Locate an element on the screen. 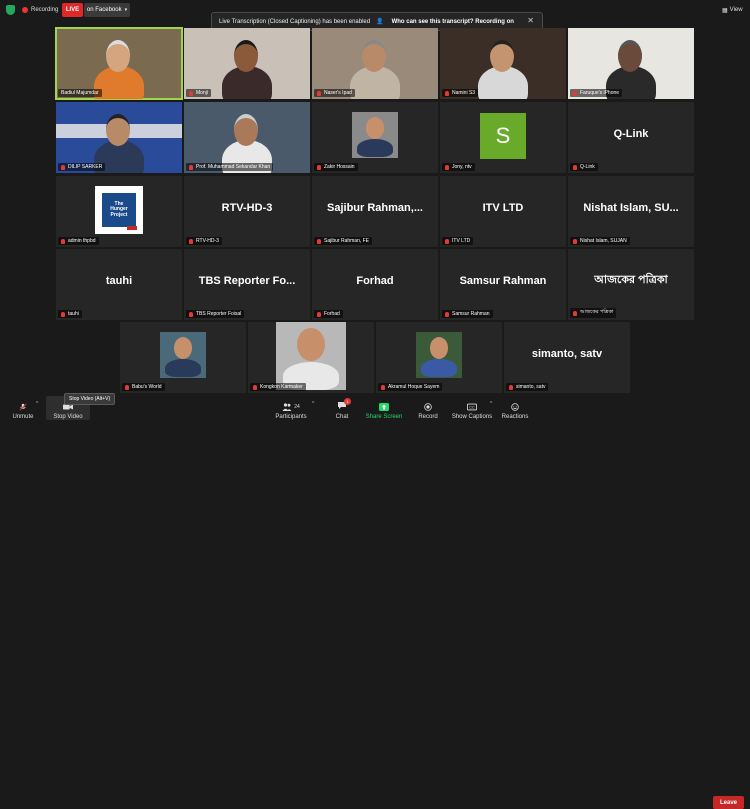 The width and height of the screenshot is (750, 809). participant-name-label: Badiul Majumdar is located at coordinates (80, 93).